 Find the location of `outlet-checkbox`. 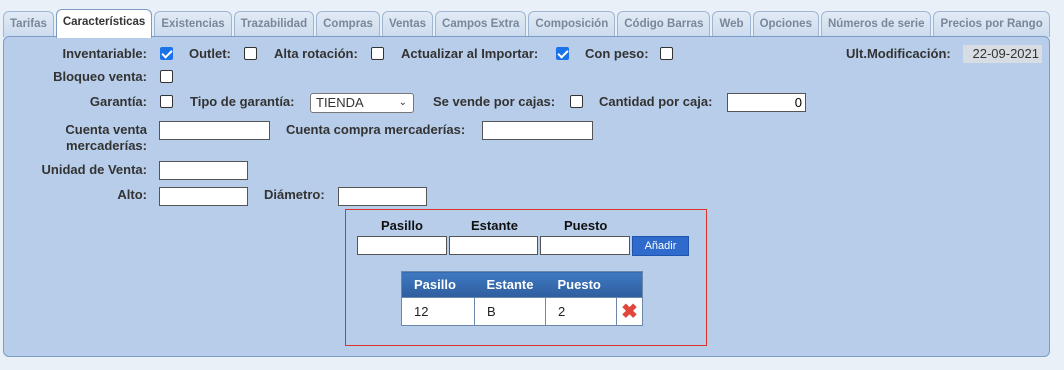

outlet-checkbox is located at coordinates (250, 53).